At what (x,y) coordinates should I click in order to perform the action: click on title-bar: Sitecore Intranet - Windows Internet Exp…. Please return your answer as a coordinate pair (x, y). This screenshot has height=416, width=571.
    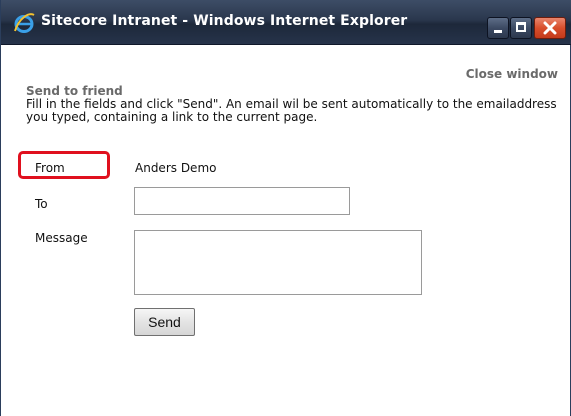
    Looking at the image, I should click on (286, 22).